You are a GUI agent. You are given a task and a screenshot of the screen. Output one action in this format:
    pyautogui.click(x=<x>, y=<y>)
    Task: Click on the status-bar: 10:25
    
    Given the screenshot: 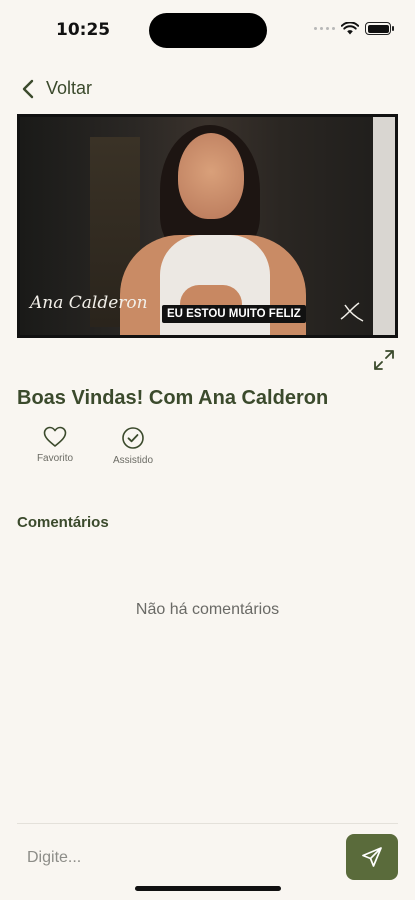 What is the action you would take?
    pyautogui.click(x=207, y=30)
    